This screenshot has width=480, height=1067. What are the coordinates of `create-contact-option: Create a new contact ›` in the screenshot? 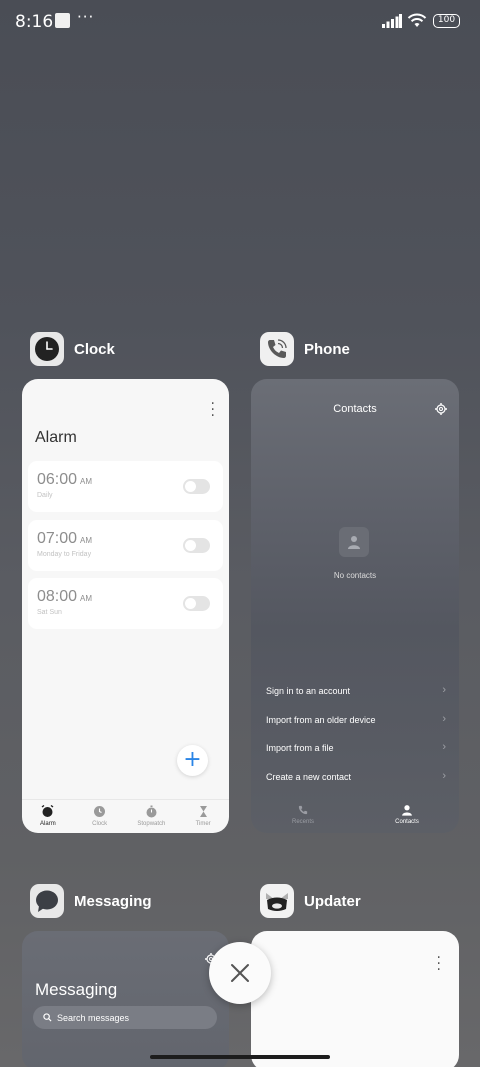 It's located at (356, 776).